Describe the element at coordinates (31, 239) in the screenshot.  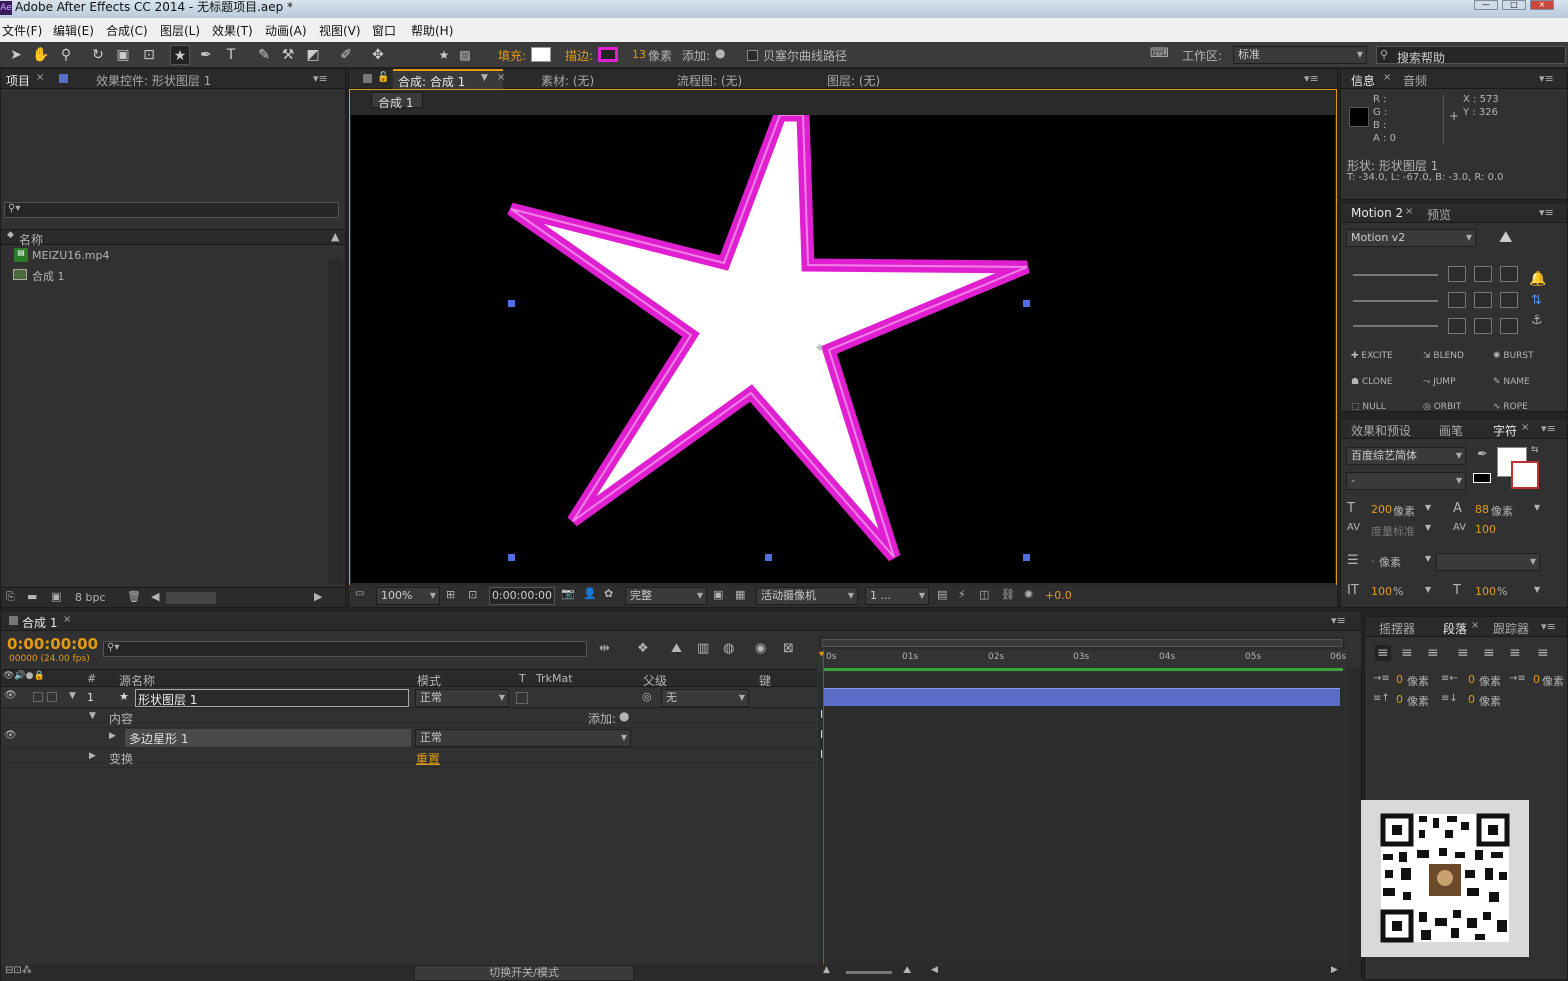
I see `column-name: 名称` at that location.